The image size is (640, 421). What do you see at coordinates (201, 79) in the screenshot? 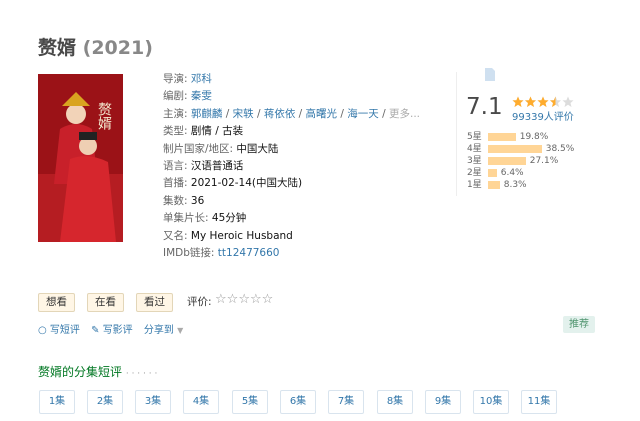
I see `director-link: 邓科` at bounding box center [201, 79].